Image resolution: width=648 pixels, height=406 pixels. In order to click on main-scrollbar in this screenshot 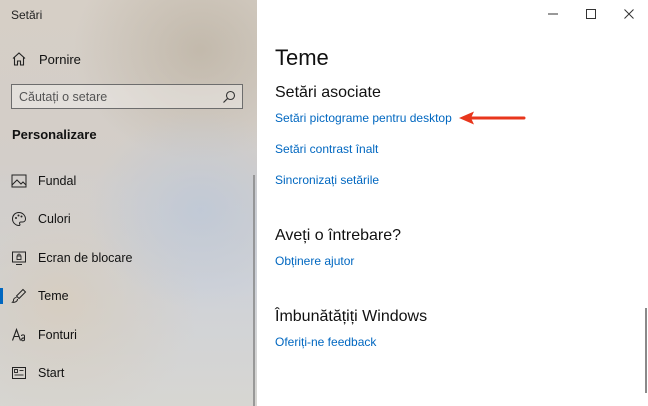, I will do `click(646, 350)`.